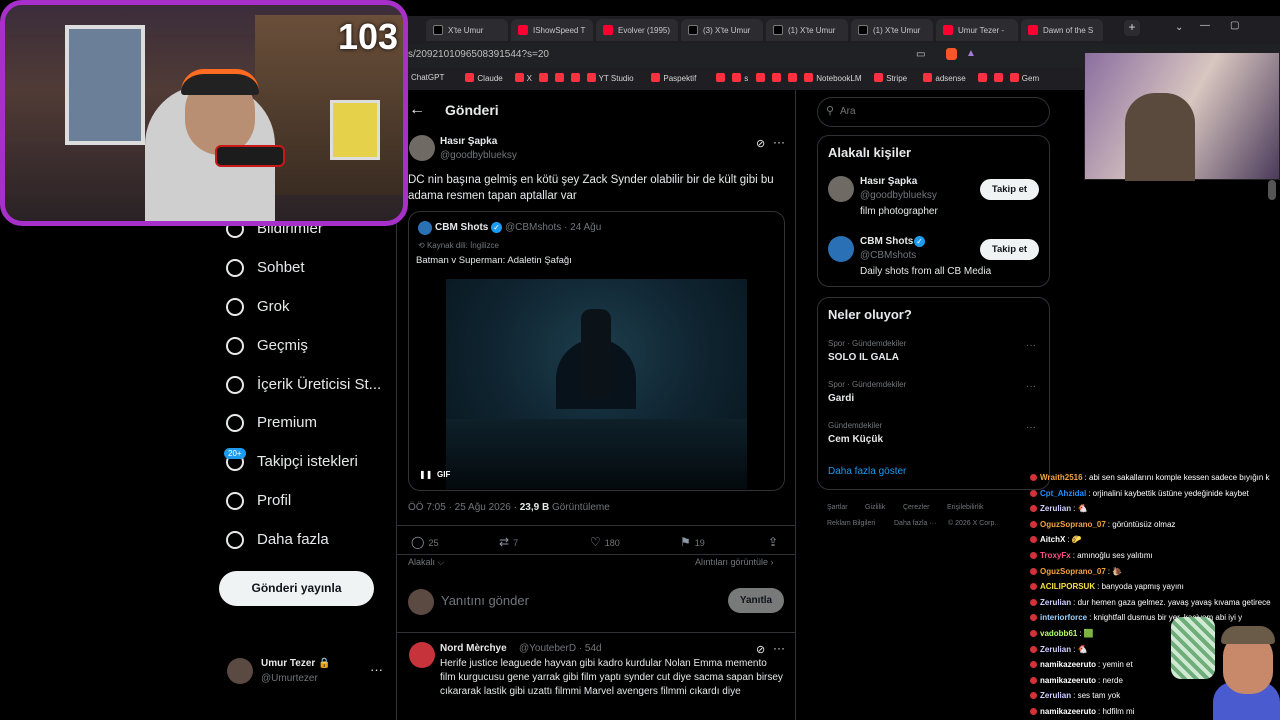 The height and width of the screenshot is (720, 1280). What do you see at coordinates (289, 678) in the screenshot?
I see `account-handle: @Umurtezer` at bounding box center [289, 678].